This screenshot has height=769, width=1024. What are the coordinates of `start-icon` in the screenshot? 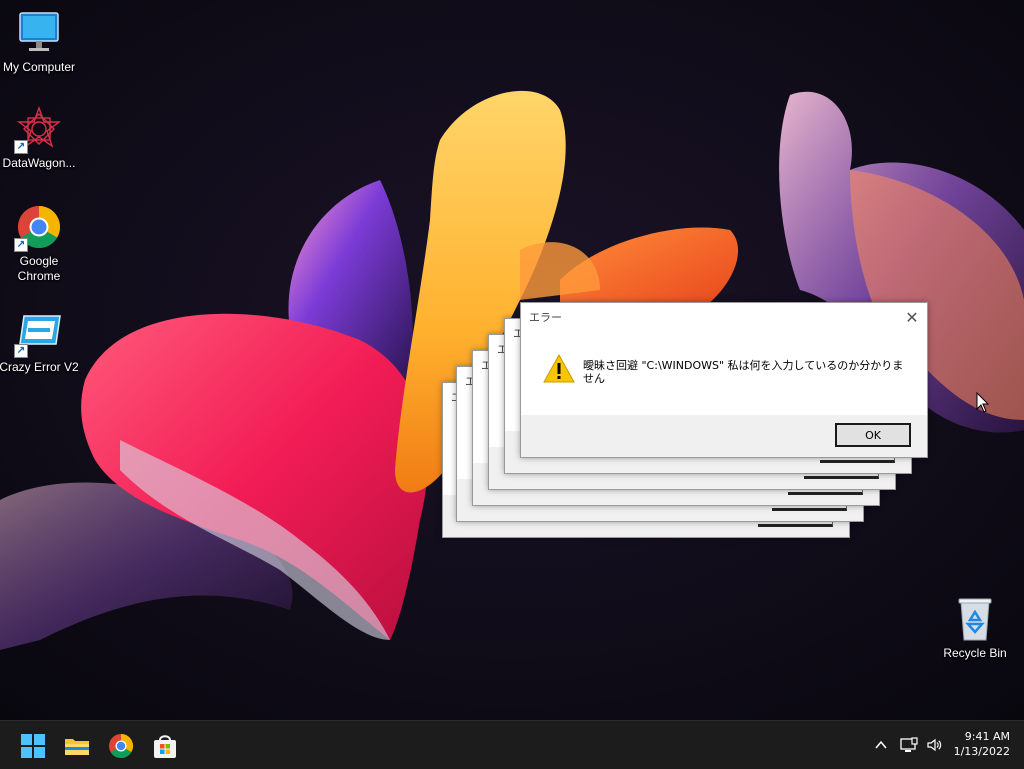 It's located at (33, 746).